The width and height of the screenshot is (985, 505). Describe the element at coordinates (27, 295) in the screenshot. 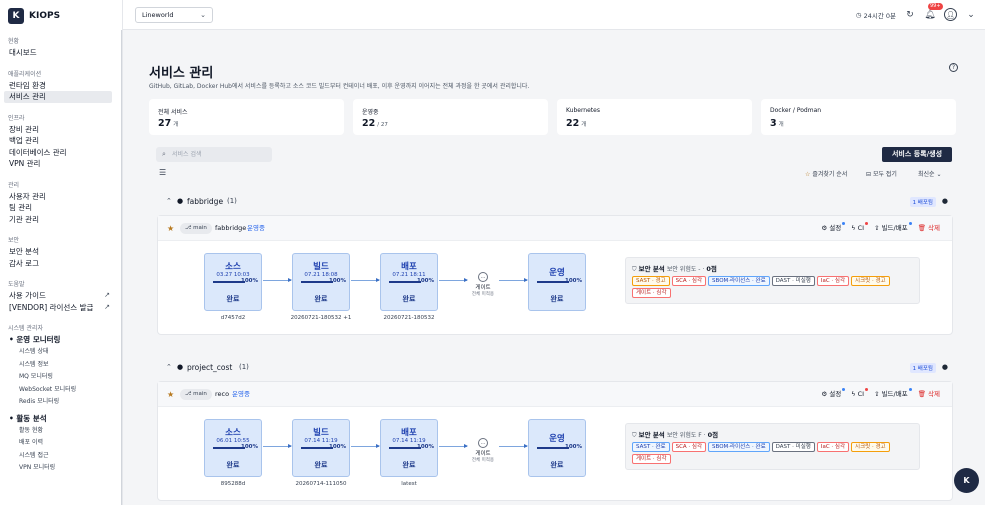

I see `sidebar-item-label: 사용 가이드` at that location.